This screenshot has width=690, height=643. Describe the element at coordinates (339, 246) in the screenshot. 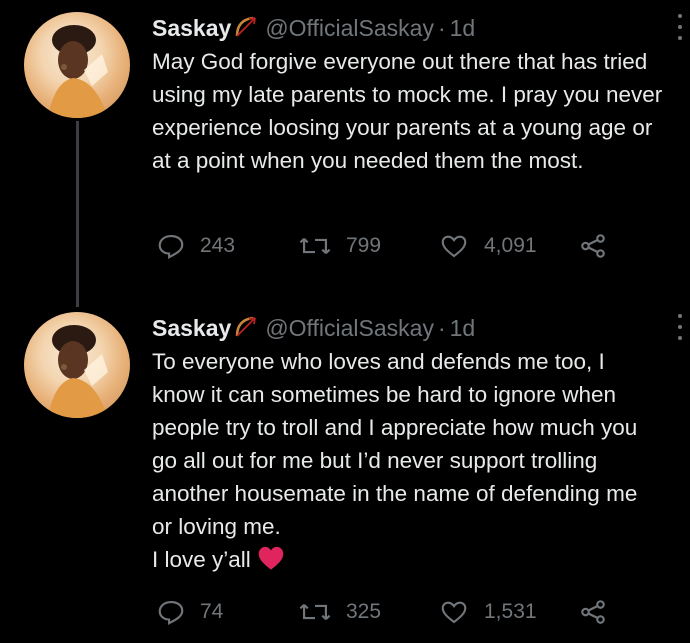

I see `retweet-button: 799` at that location.